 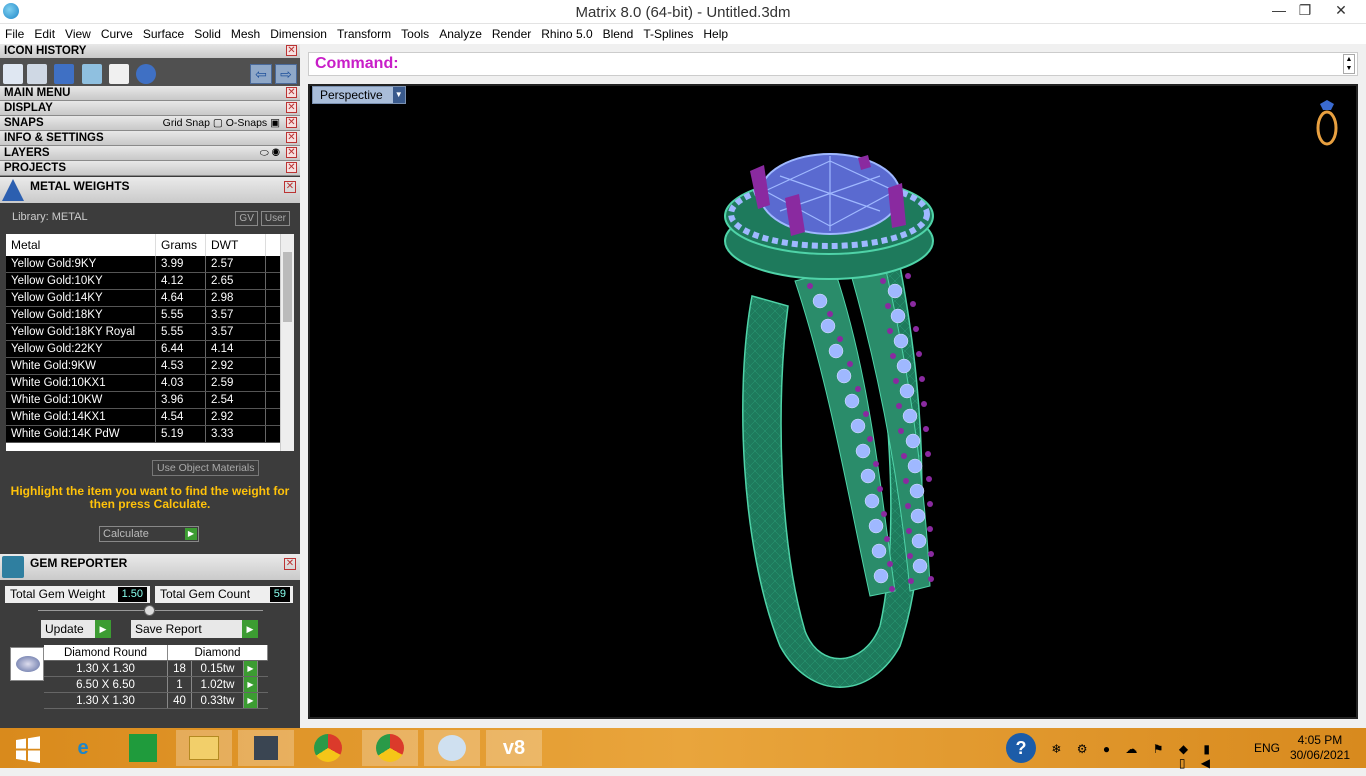 What do you see at coordinates (287, 342) in the screenshot?
I see `metal-table-scrollbar` at bounding box center [287, 342].